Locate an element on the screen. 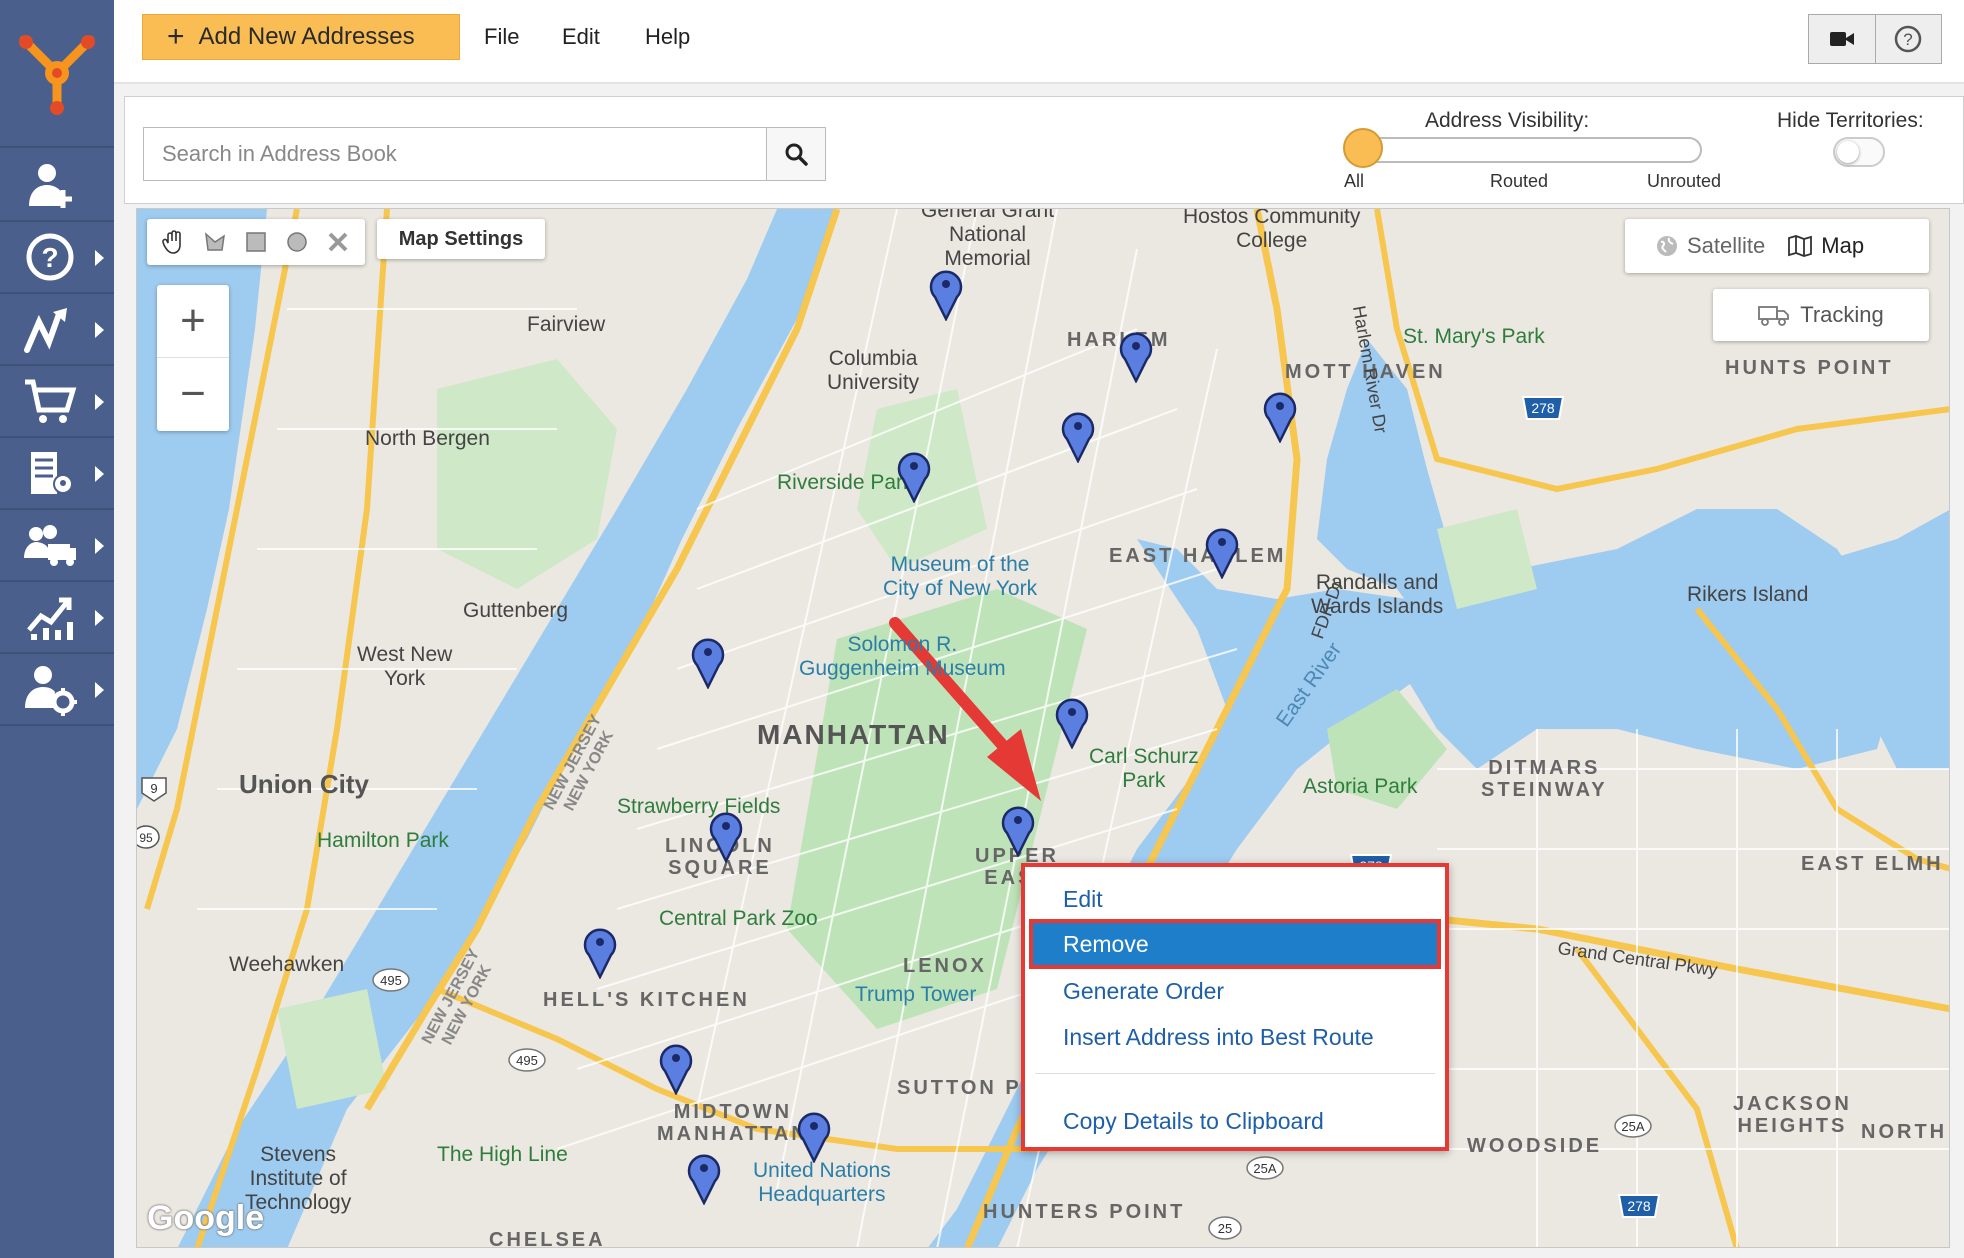 The width and height of the screenshot is (1964, 1258). sidebar-item-analytics is located at coordinates (57, 618).